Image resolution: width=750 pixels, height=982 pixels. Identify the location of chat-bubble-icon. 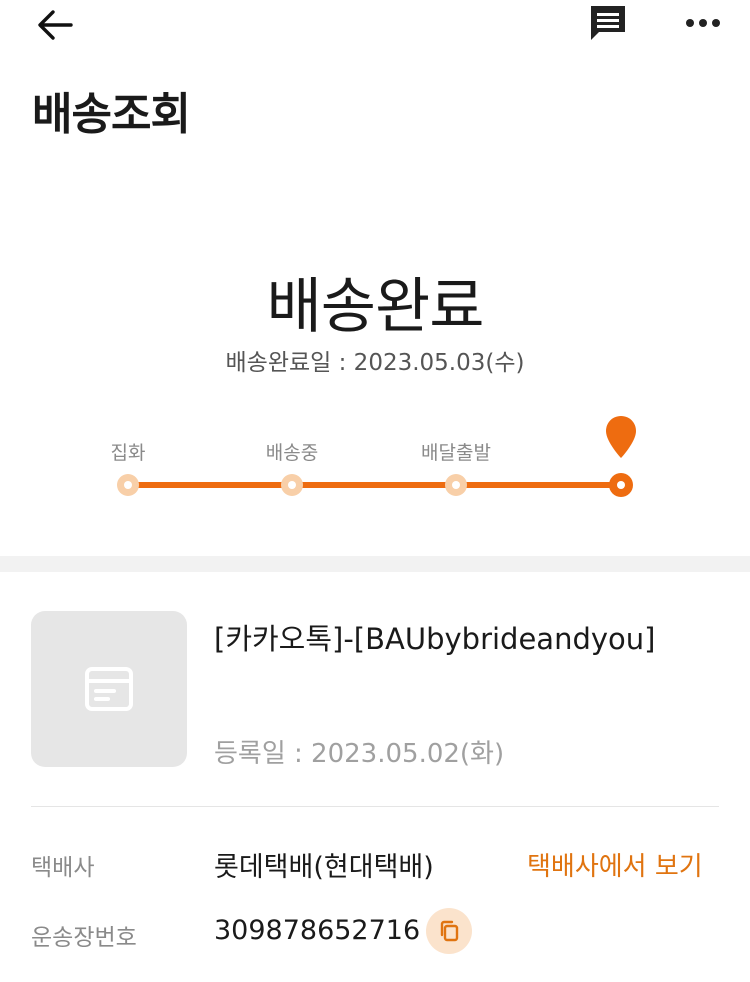
(608, 23).